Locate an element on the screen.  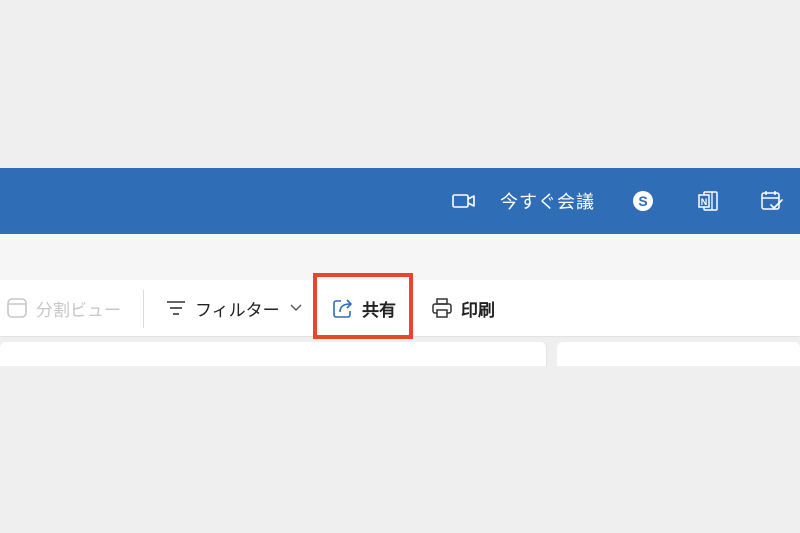
share-highlight-box is located at coordinates (363, 306).